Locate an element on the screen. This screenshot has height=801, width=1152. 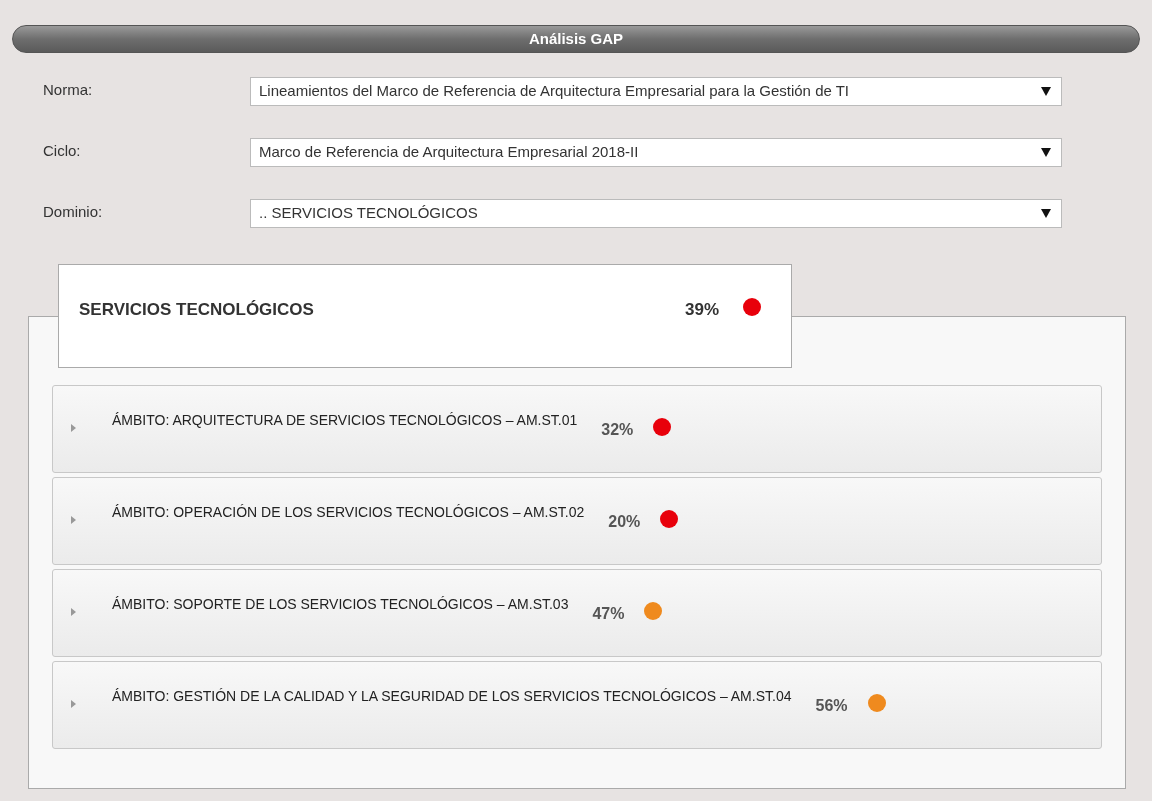
field-label: Dominio: is located at coordinates (73, 212).